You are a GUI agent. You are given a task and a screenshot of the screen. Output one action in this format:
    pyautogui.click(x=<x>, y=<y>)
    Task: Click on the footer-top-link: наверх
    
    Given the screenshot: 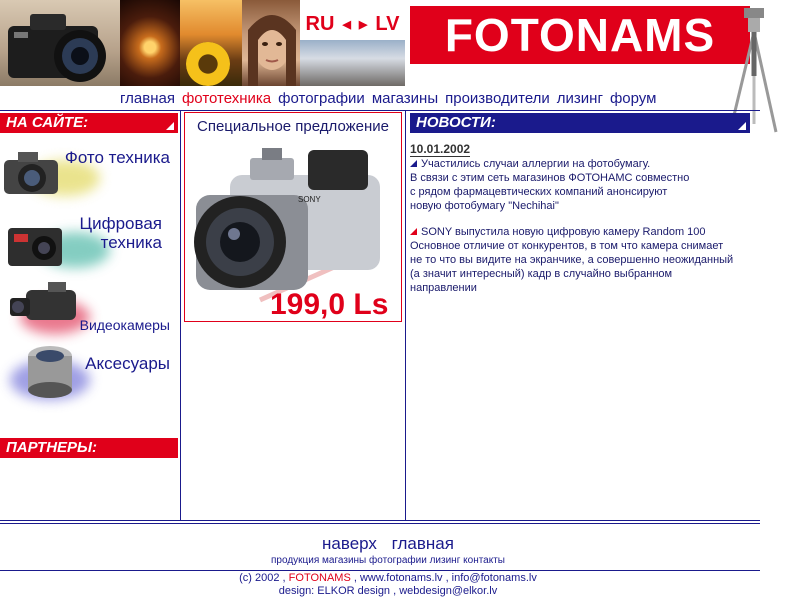 What is the action you would take?
    pyautogui.click(x=349, y=543)
    